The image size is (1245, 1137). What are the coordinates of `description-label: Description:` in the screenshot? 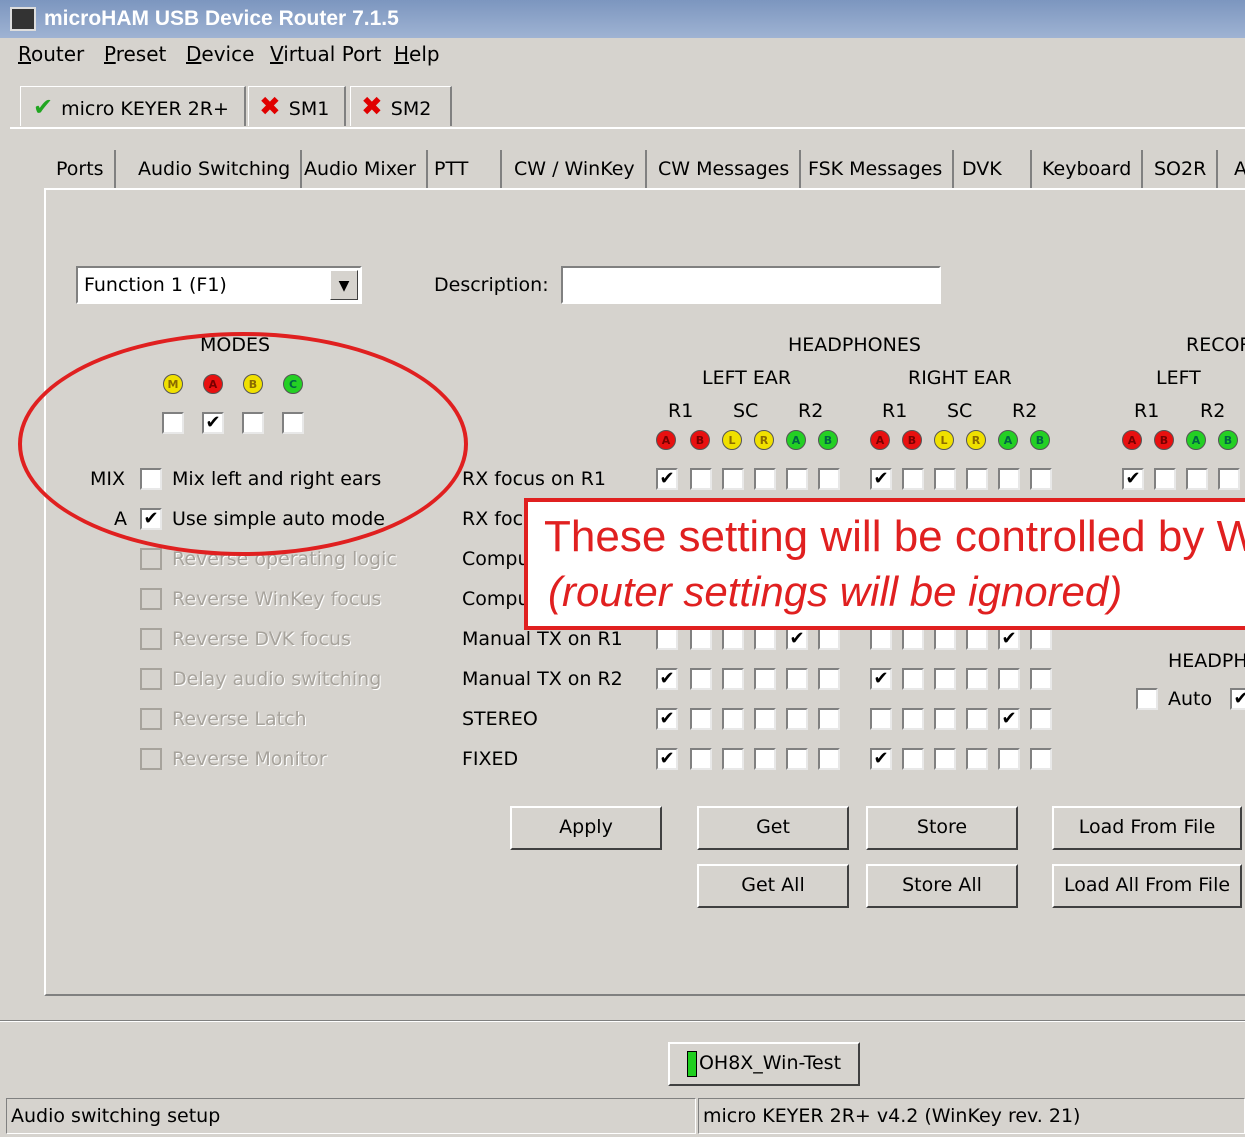 It's located at (491, 285).